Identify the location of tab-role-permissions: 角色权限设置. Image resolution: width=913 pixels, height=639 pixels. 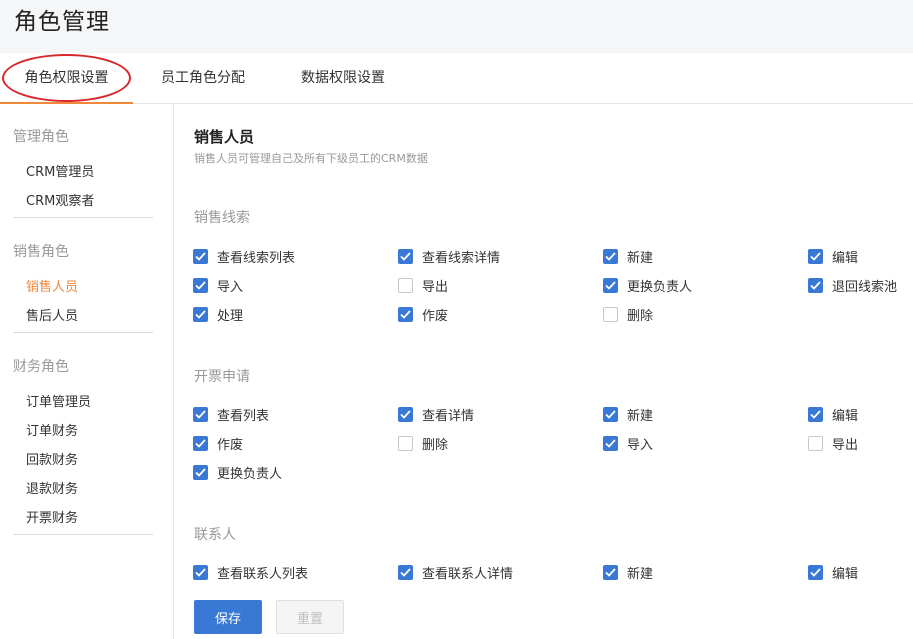
(66, 78).